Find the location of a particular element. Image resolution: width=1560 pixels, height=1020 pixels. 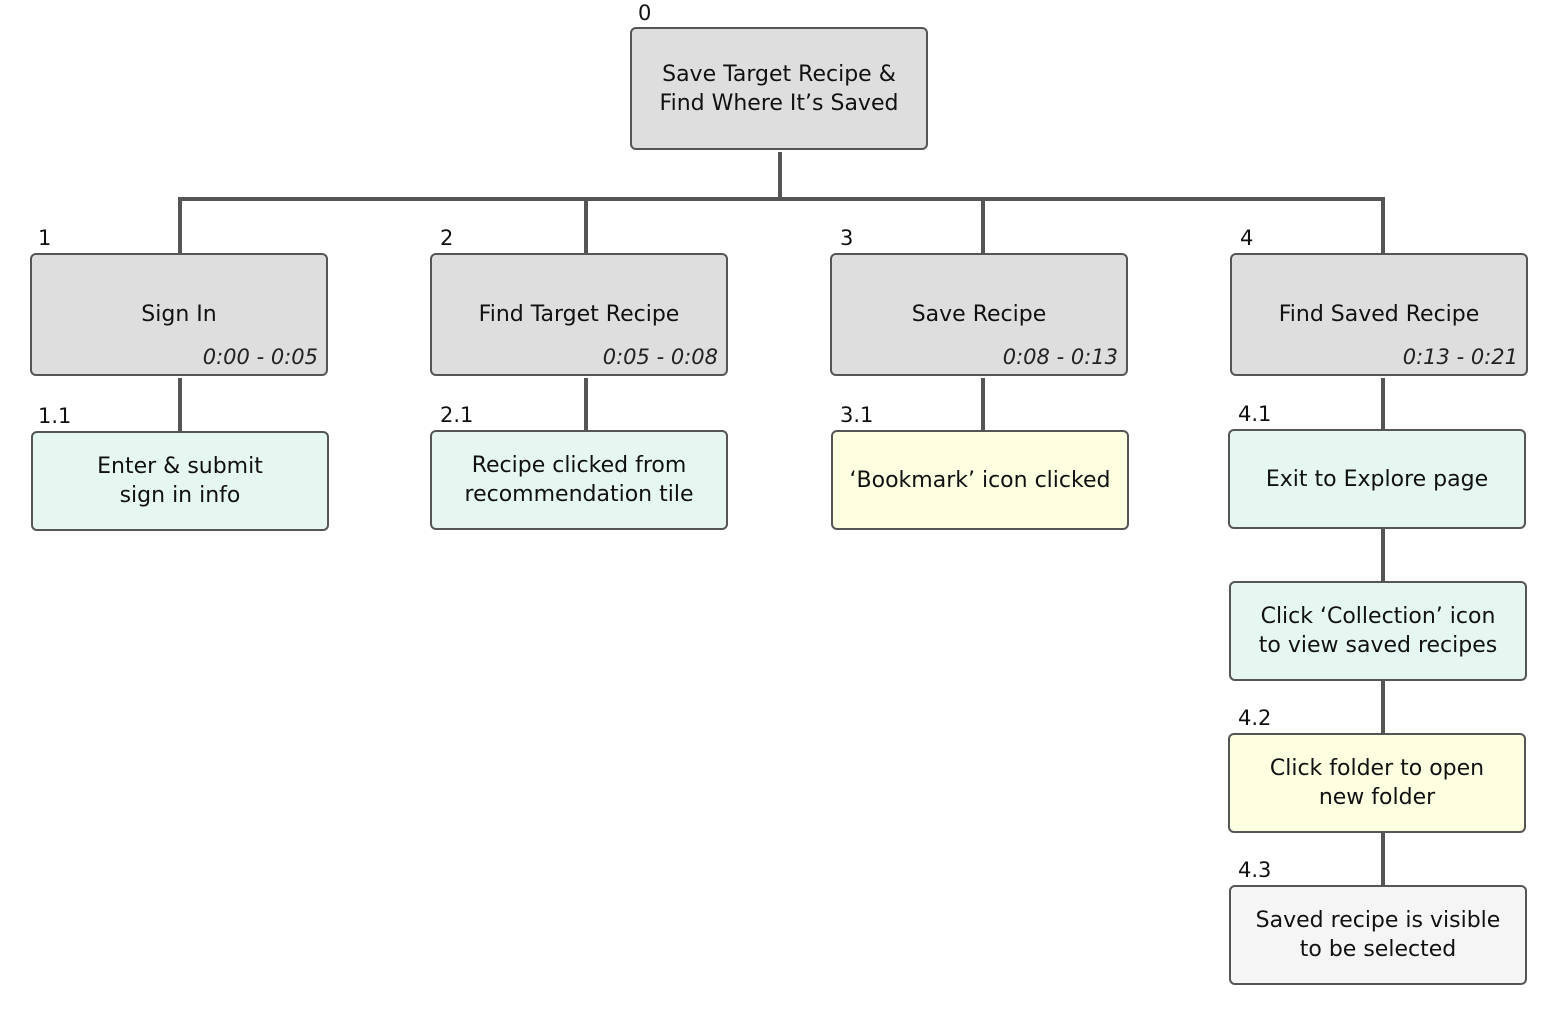

subtask-node: Exit to Explore page is located at coordinates (1377, 479).